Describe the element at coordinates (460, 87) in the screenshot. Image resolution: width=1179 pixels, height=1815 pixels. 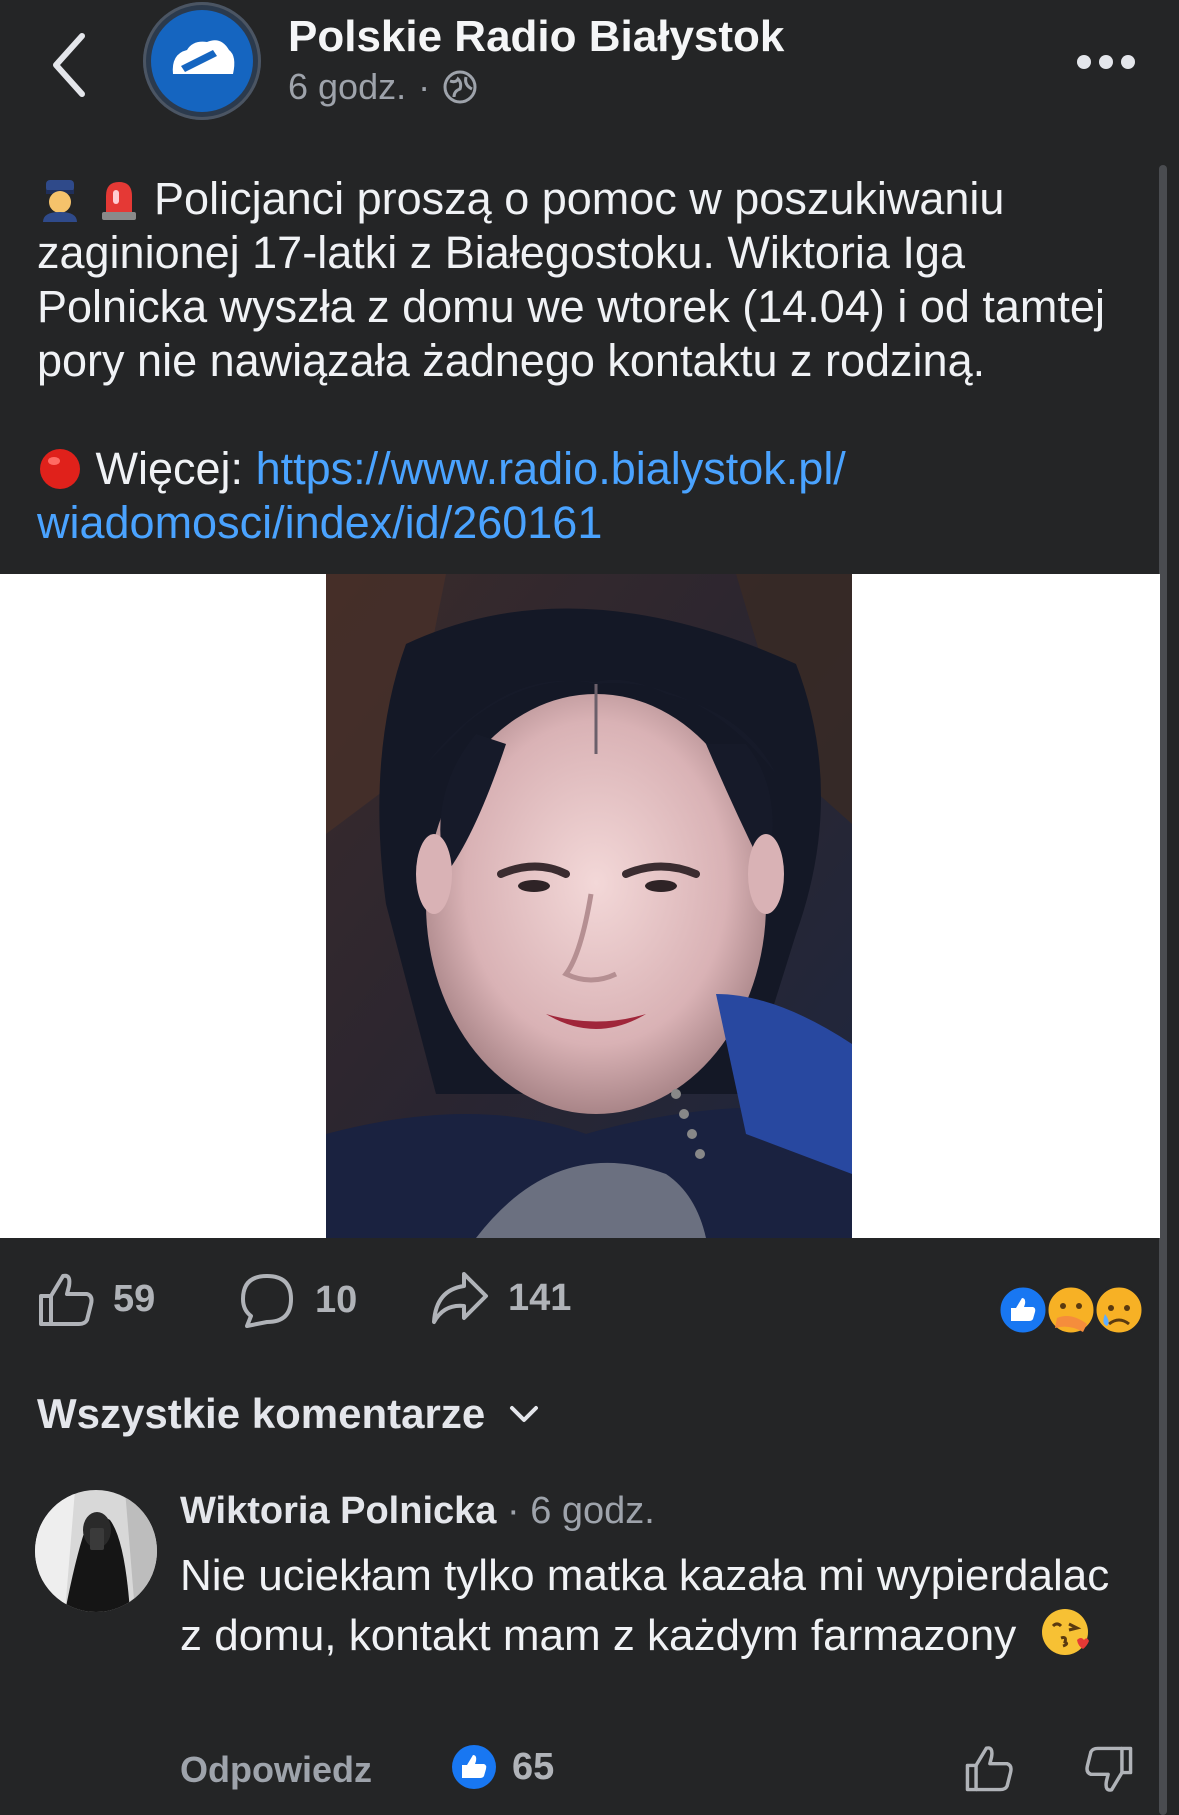
I see `globe-icon` at that location.